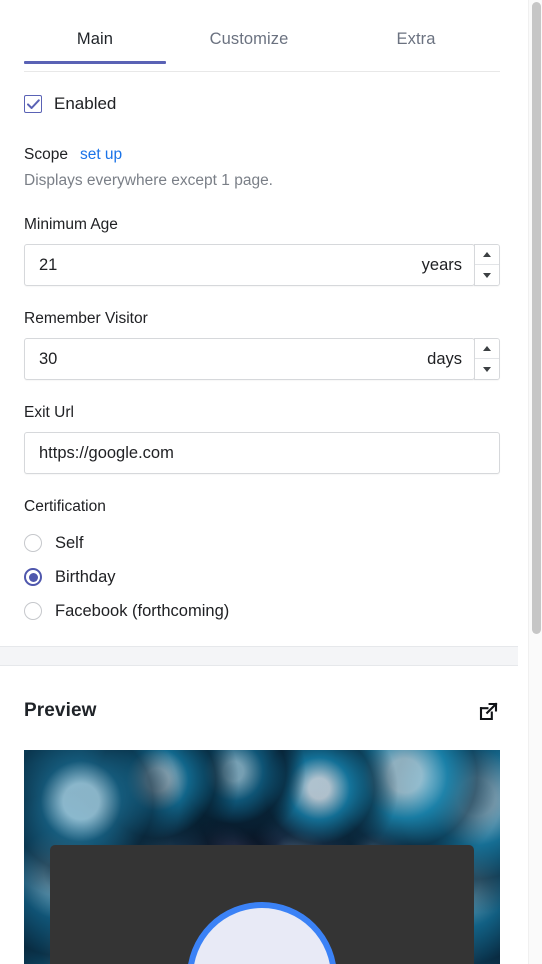 The image size is (542, 964). Describe the element at coordinates (95, 39) in the screenshot. I see `tab-main-label: Main` at that location.